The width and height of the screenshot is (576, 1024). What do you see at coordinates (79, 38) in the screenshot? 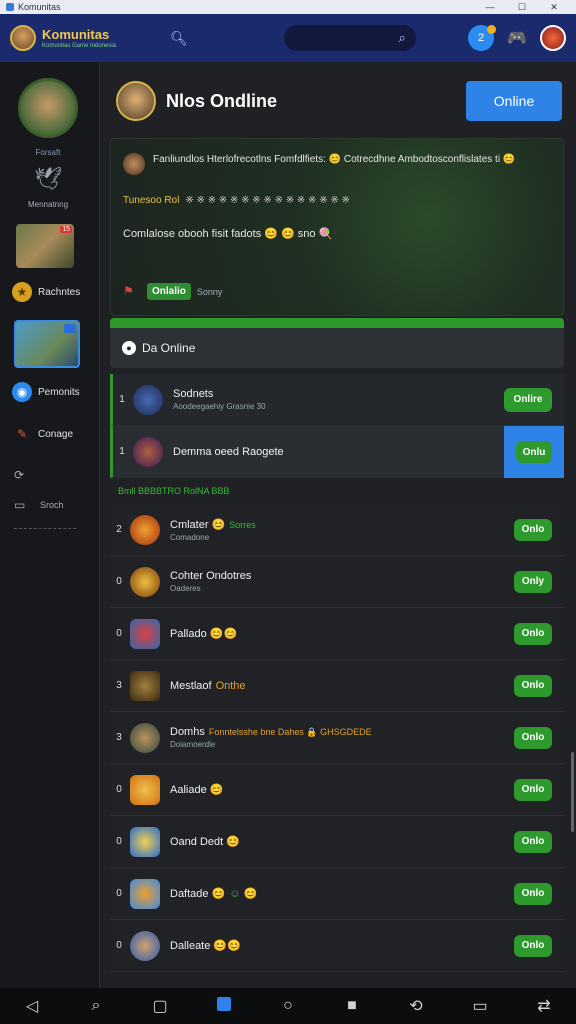
I see `app-logo: Komunitas Komunitas Game Indonesia` at bounding box center [79, 38].